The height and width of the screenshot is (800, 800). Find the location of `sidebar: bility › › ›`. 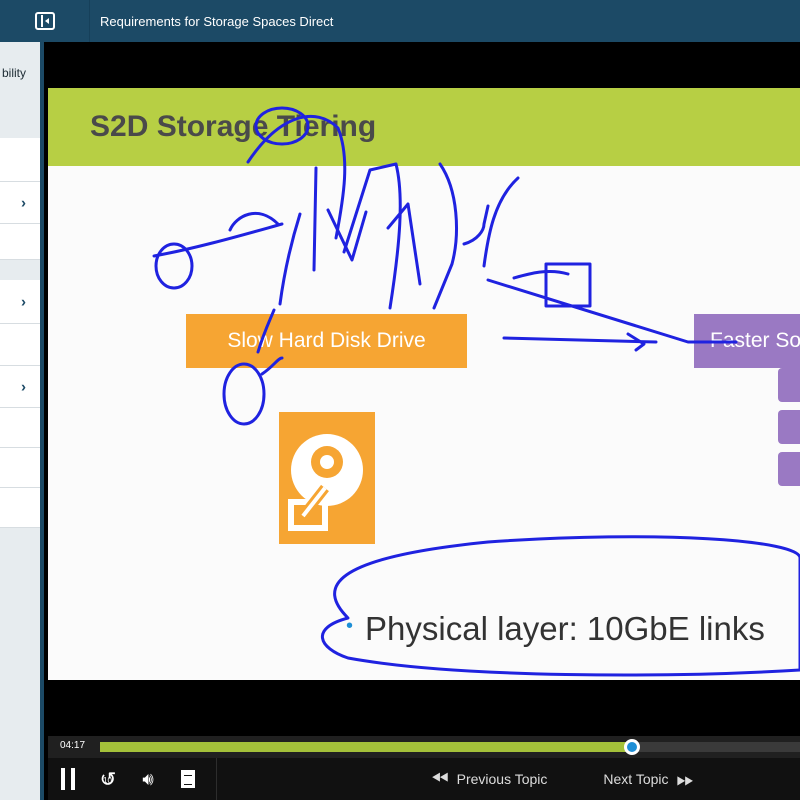

sidebar: bility › › › is located at coordinates (22, 421).